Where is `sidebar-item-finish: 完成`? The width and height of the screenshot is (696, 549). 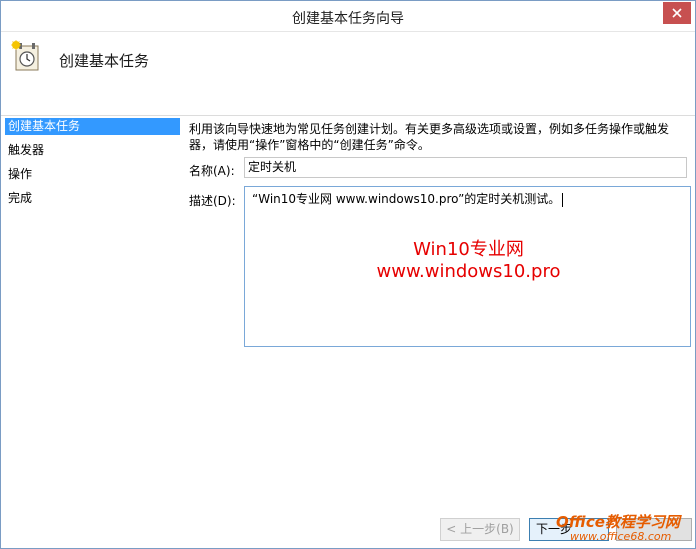 sidebar-item-finish: 完成 is located at coordinates (92, 198).